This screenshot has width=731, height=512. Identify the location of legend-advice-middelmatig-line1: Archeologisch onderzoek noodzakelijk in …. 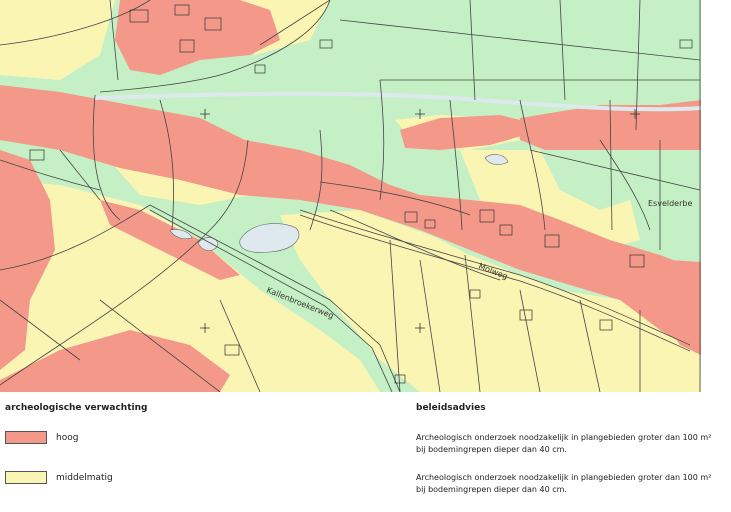
(564, 477).